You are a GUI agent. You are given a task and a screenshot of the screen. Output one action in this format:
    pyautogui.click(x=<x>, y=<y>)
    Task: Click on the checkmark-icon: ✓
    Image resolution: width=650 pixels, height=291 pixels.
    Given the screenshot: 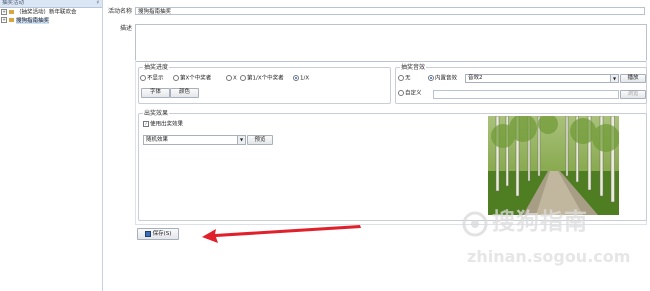 What is the action you would take?
    pyautogui.click(x=146, y=124)
    